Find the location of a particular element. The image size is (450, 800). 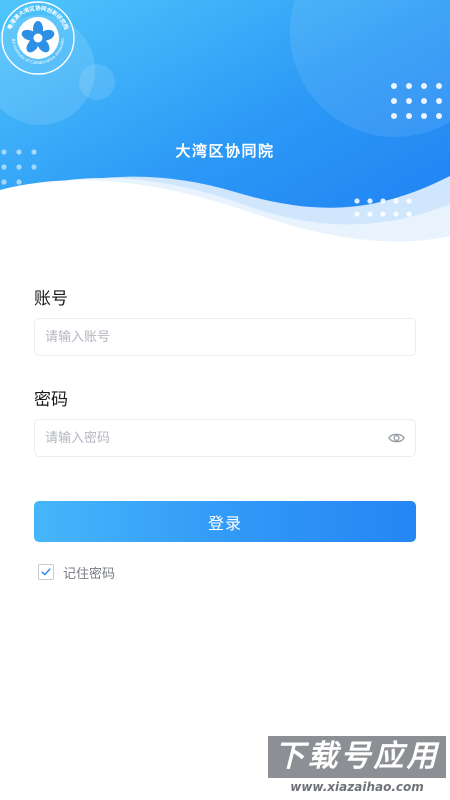

watermark-title: 下载号应用 is located at coordinates (357, 757).